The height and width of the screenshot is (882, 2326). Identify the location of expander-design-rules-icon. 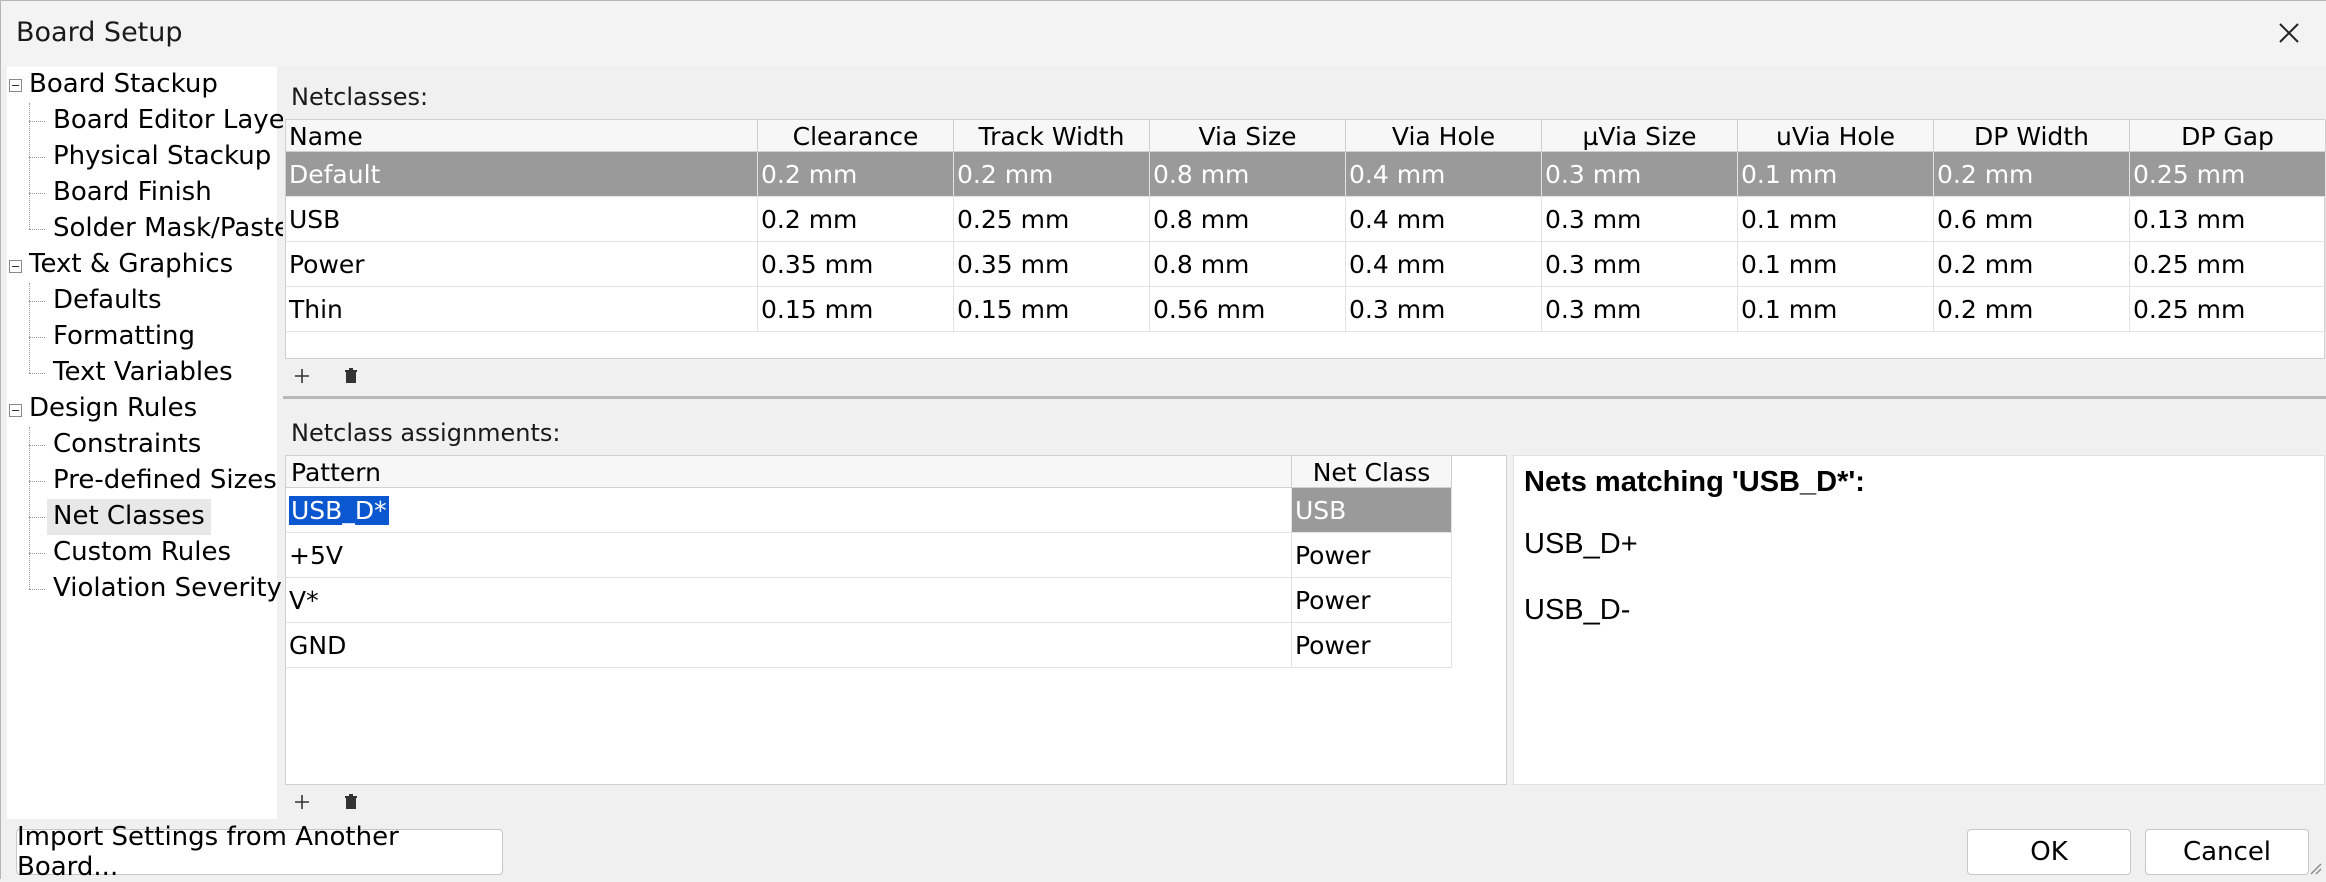
(15, 410).